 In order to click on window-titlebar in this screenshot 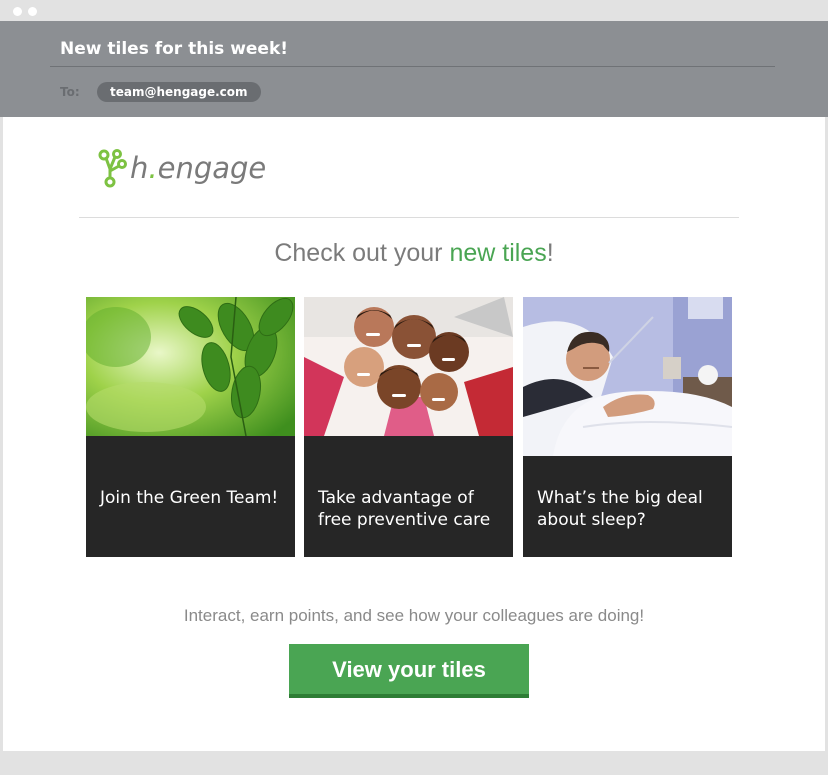, I will do `click(414, 10)`.